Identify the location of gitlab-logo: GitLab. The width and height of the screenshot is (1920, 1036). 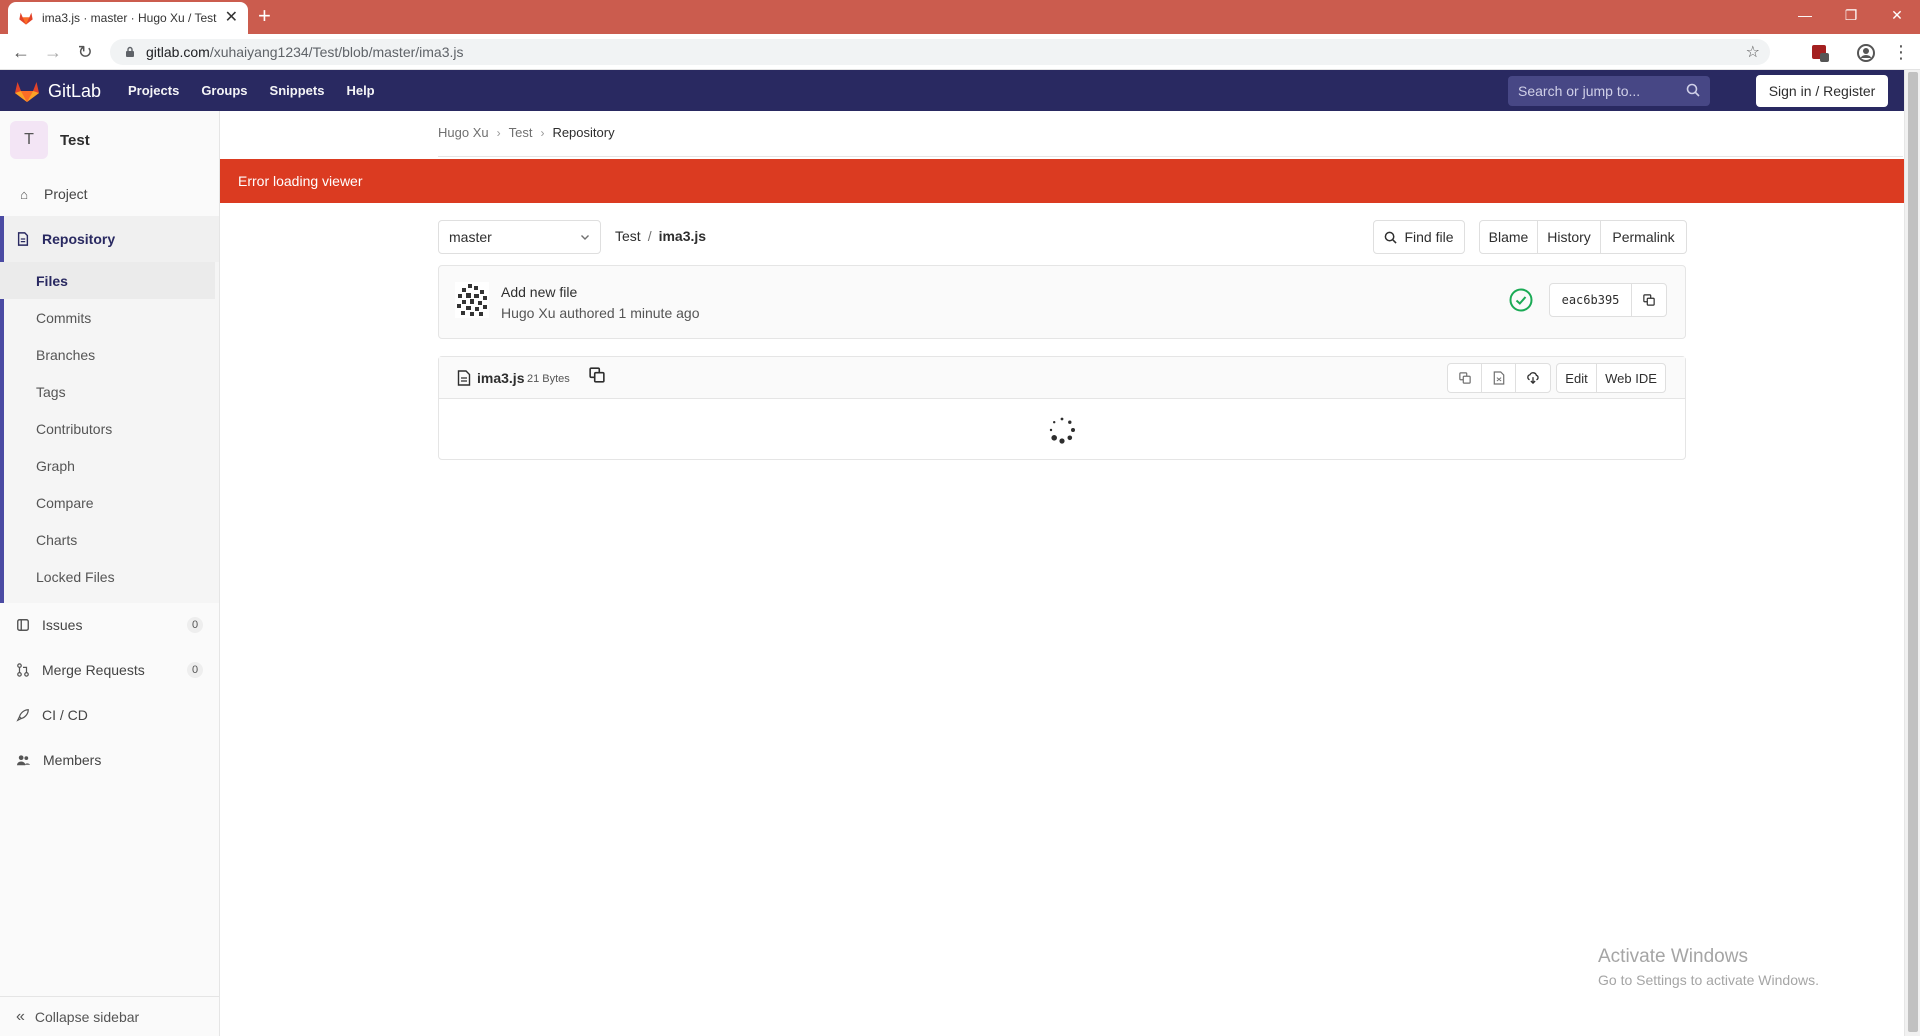
(57, 91).